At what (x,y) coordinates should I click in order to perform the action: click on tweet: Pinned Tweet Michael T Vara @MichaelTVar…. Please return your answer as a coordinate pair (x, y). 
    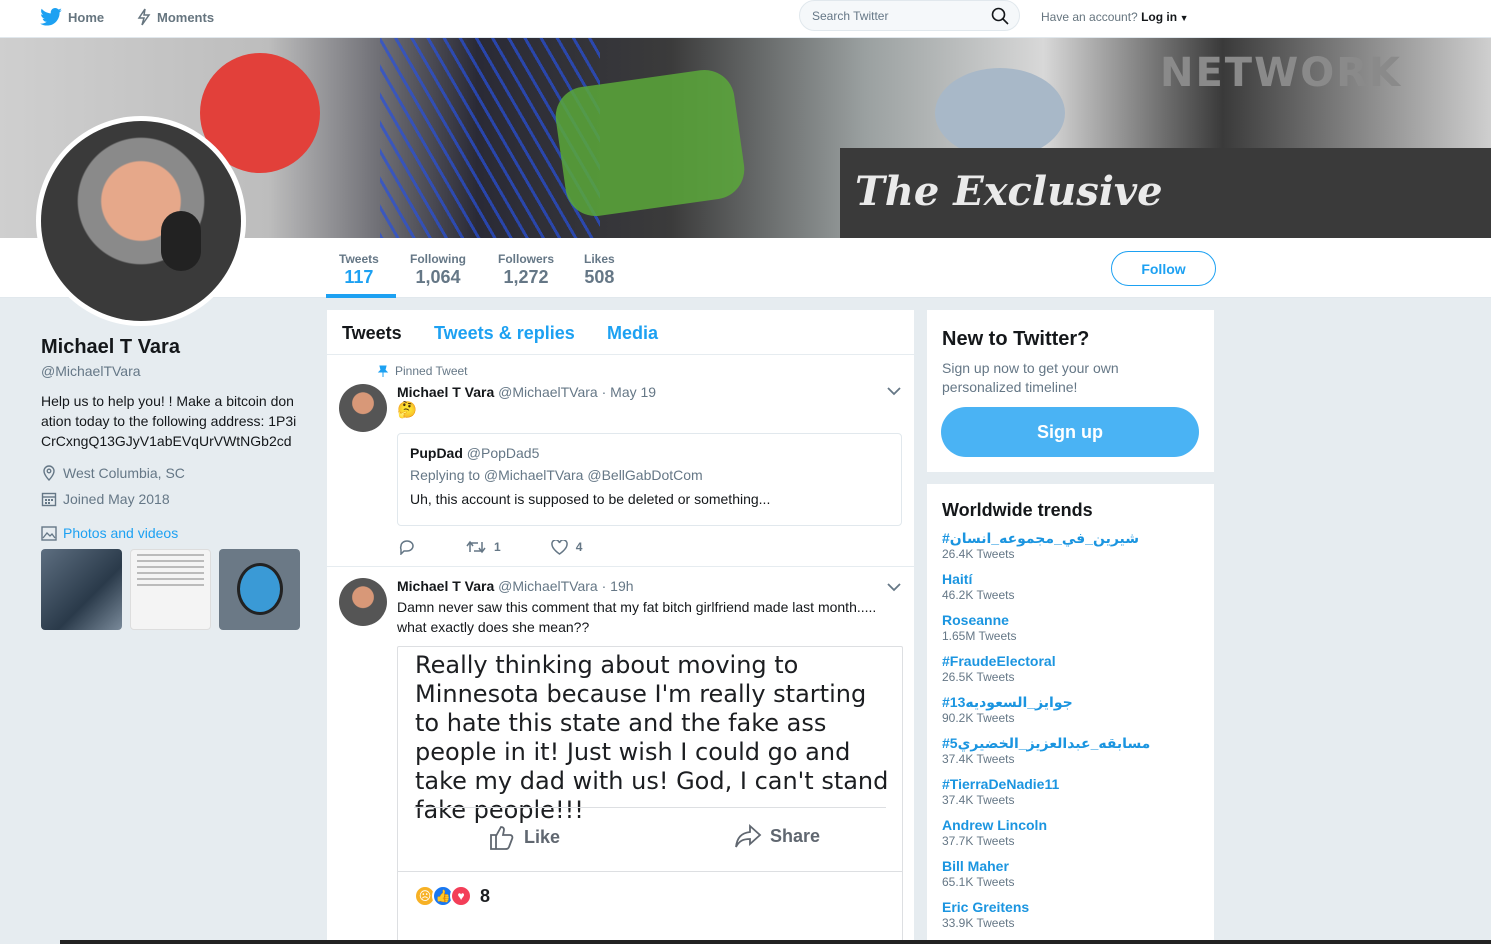
    Looking at the image, I should click on (620, 461).